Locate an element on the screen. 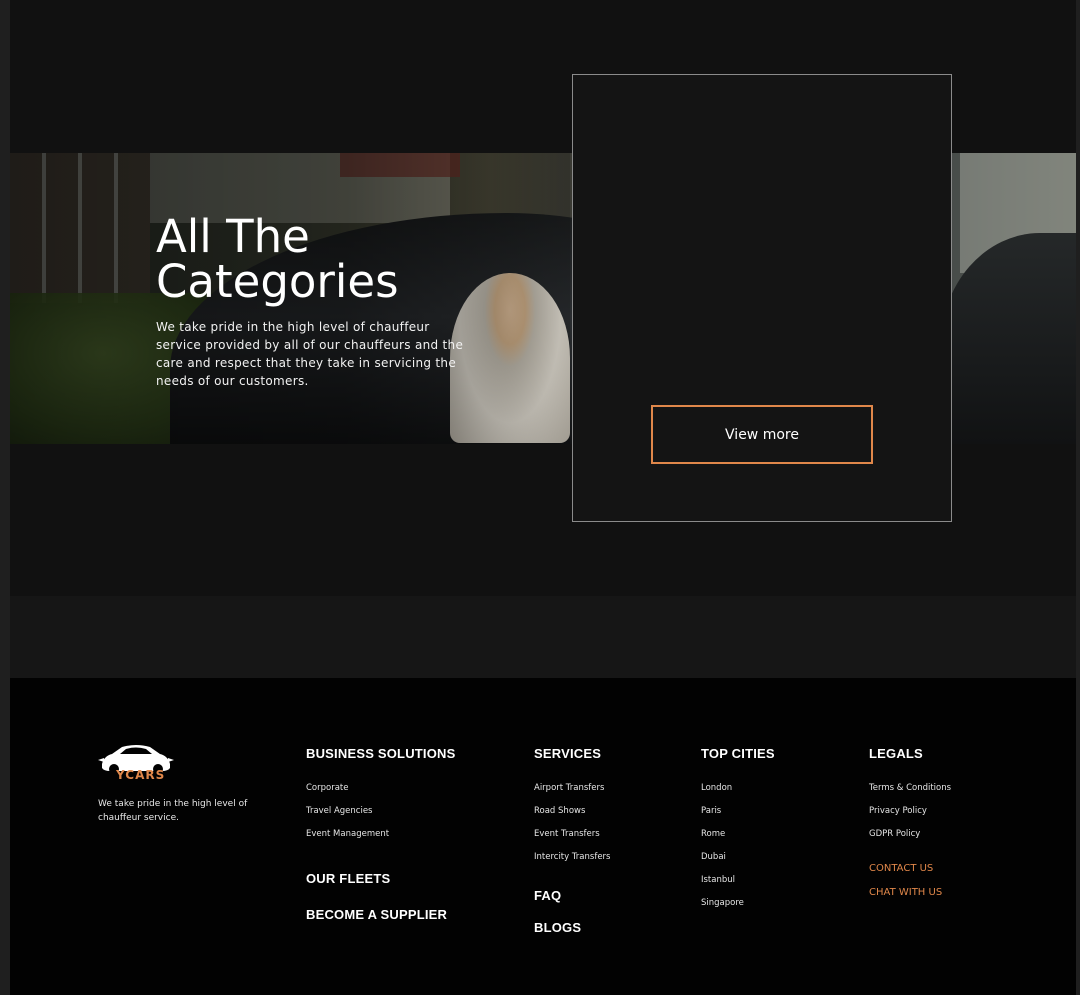 The width and height of the screenshot is (1080, 995). services-heading: SERVICES is located at coordinates (567, 753).